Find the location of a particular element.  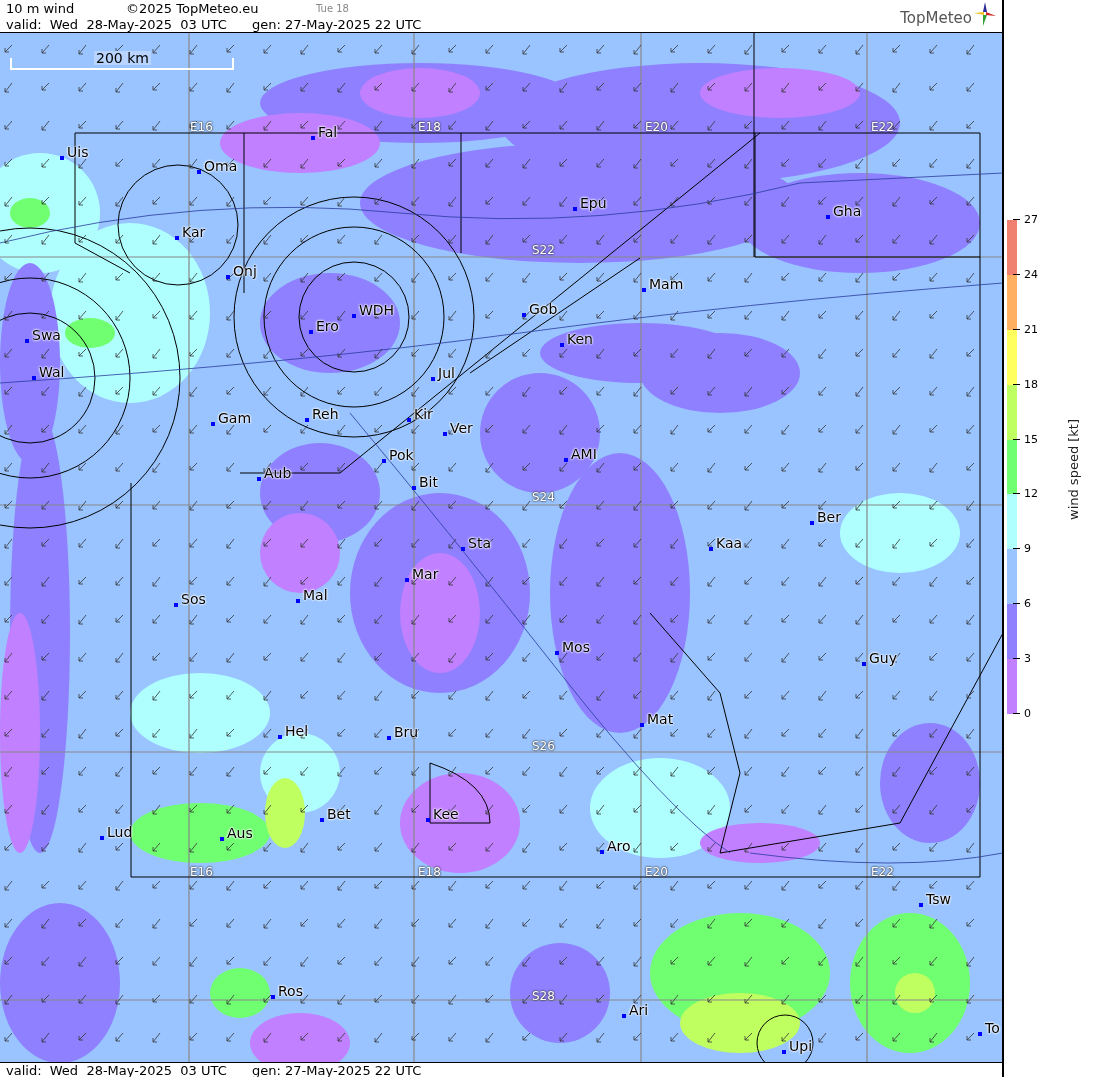

grid-label: E20 is located at coordinates (656, 872).